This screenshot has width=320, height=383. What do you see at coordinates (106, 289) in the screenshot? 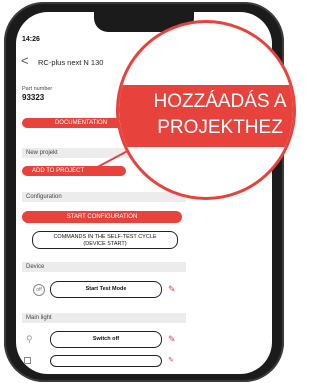
I see `start-test-mode-button: Start Test Mode` at bounding box center [106, 289].